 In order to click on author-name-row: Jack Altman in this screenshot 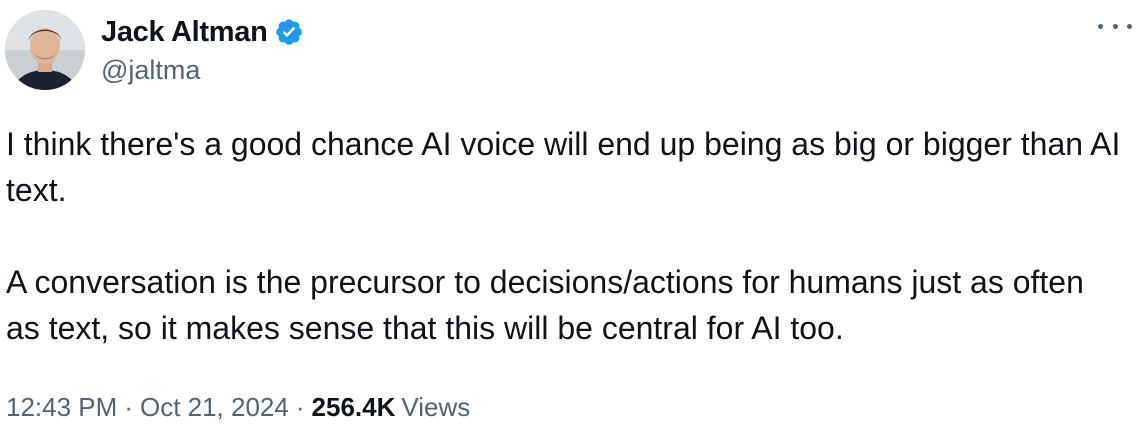, I will do `click(202, 32)`.